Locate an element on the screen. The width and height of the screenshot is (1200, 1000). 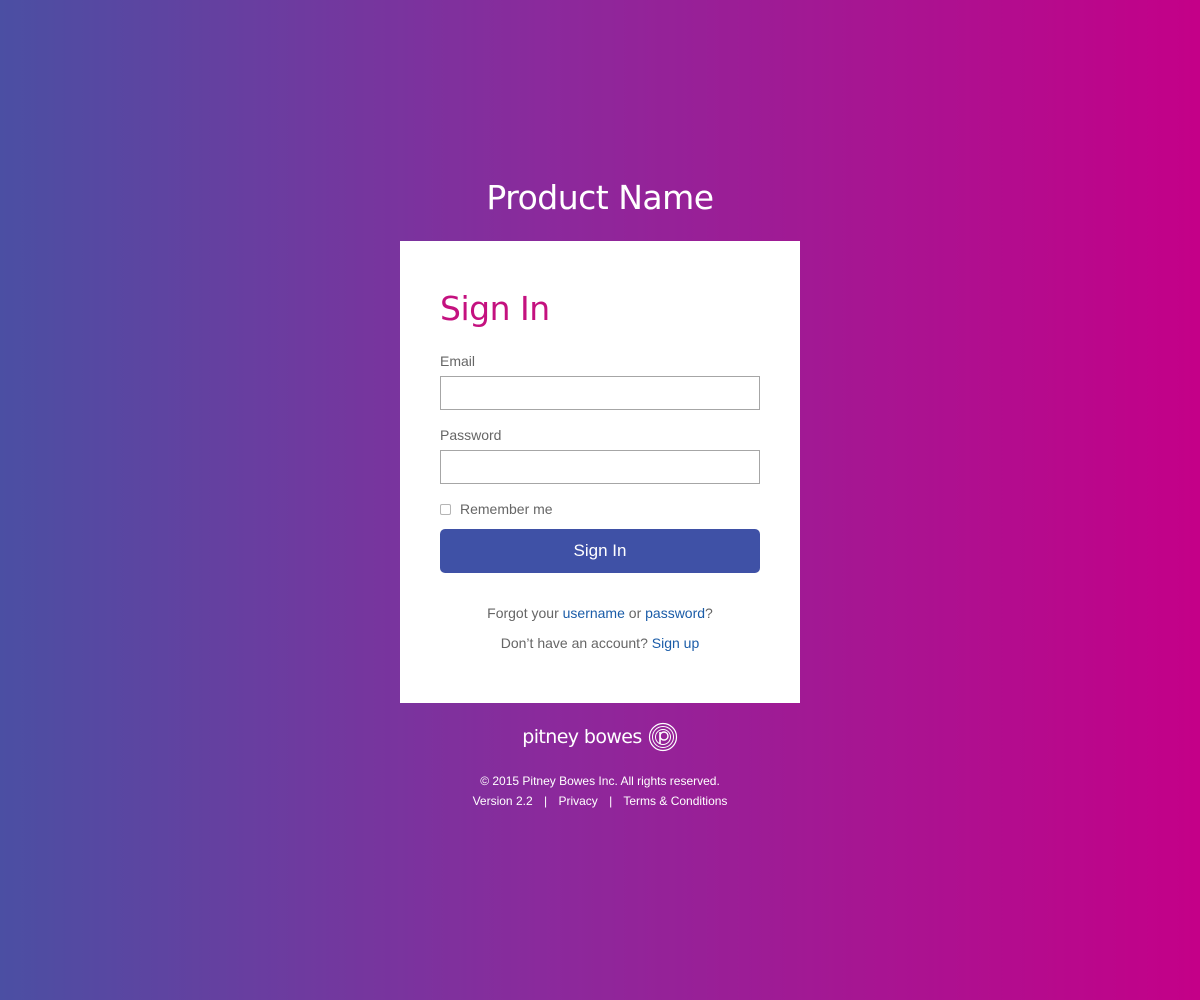
forgot-credentials-line: Forgot your username or password? is located at coordinates (600, 613).